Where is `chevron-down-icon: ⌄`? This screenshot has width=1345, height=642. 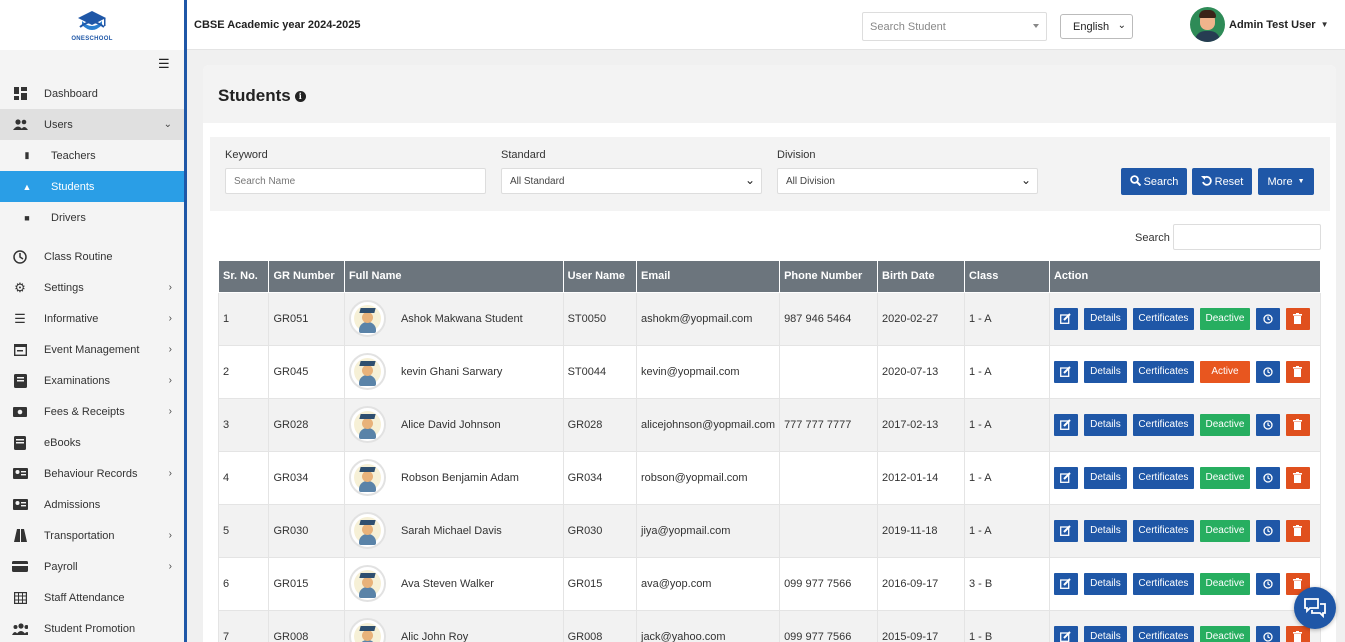 chevron-down-icon: ⌄ is located at coordinates (749, 180).